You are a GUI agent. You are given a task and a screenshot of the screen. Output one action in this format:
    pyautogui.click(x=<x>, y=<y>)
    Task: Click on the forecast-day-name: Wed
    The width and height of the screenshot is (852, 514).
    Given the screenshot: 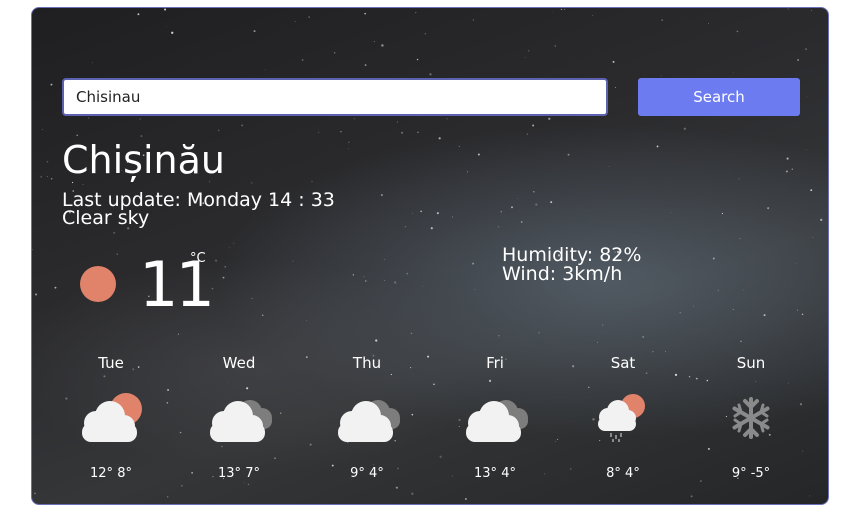 What is the action you would take?
    pyautogui.click(x=239, y=363)
    